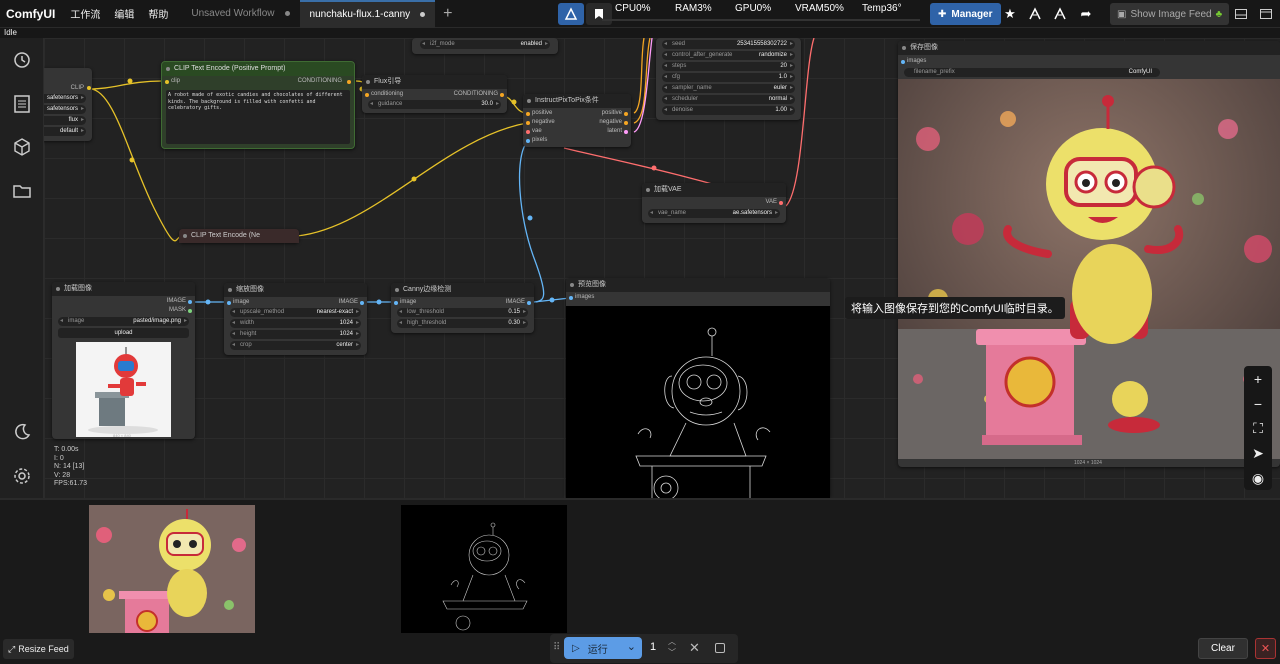 The image size is (1280, 664). I want to click on close-feed-x-icon: ✕, so click(1265, 648).